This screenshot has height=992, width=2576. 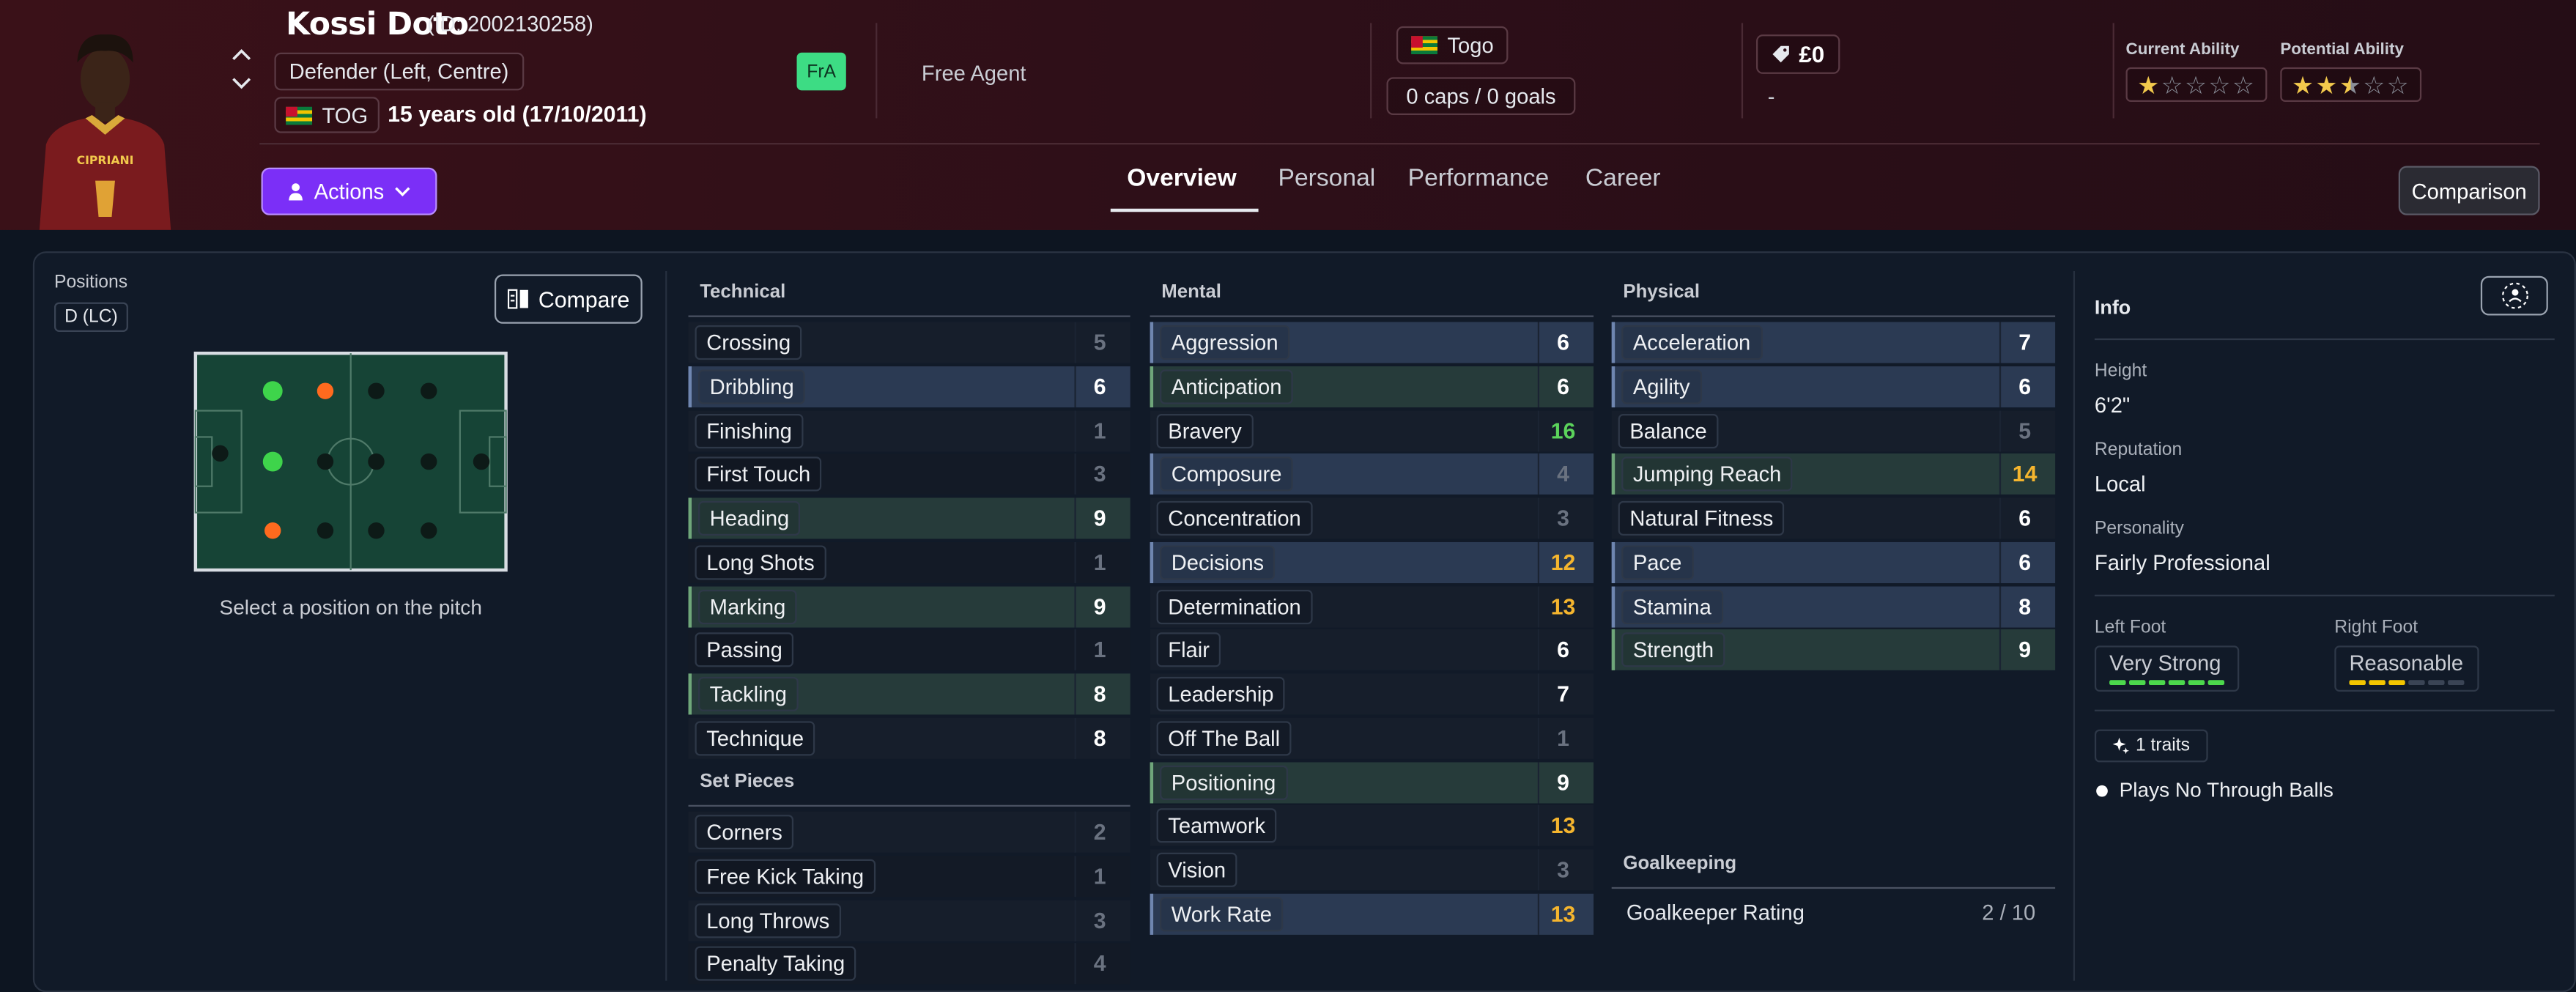 What do you see at coordinates (909, 562) in the screenshot?
I see `attribute-row: Long Shots 1` at bounding box center [909, 562].